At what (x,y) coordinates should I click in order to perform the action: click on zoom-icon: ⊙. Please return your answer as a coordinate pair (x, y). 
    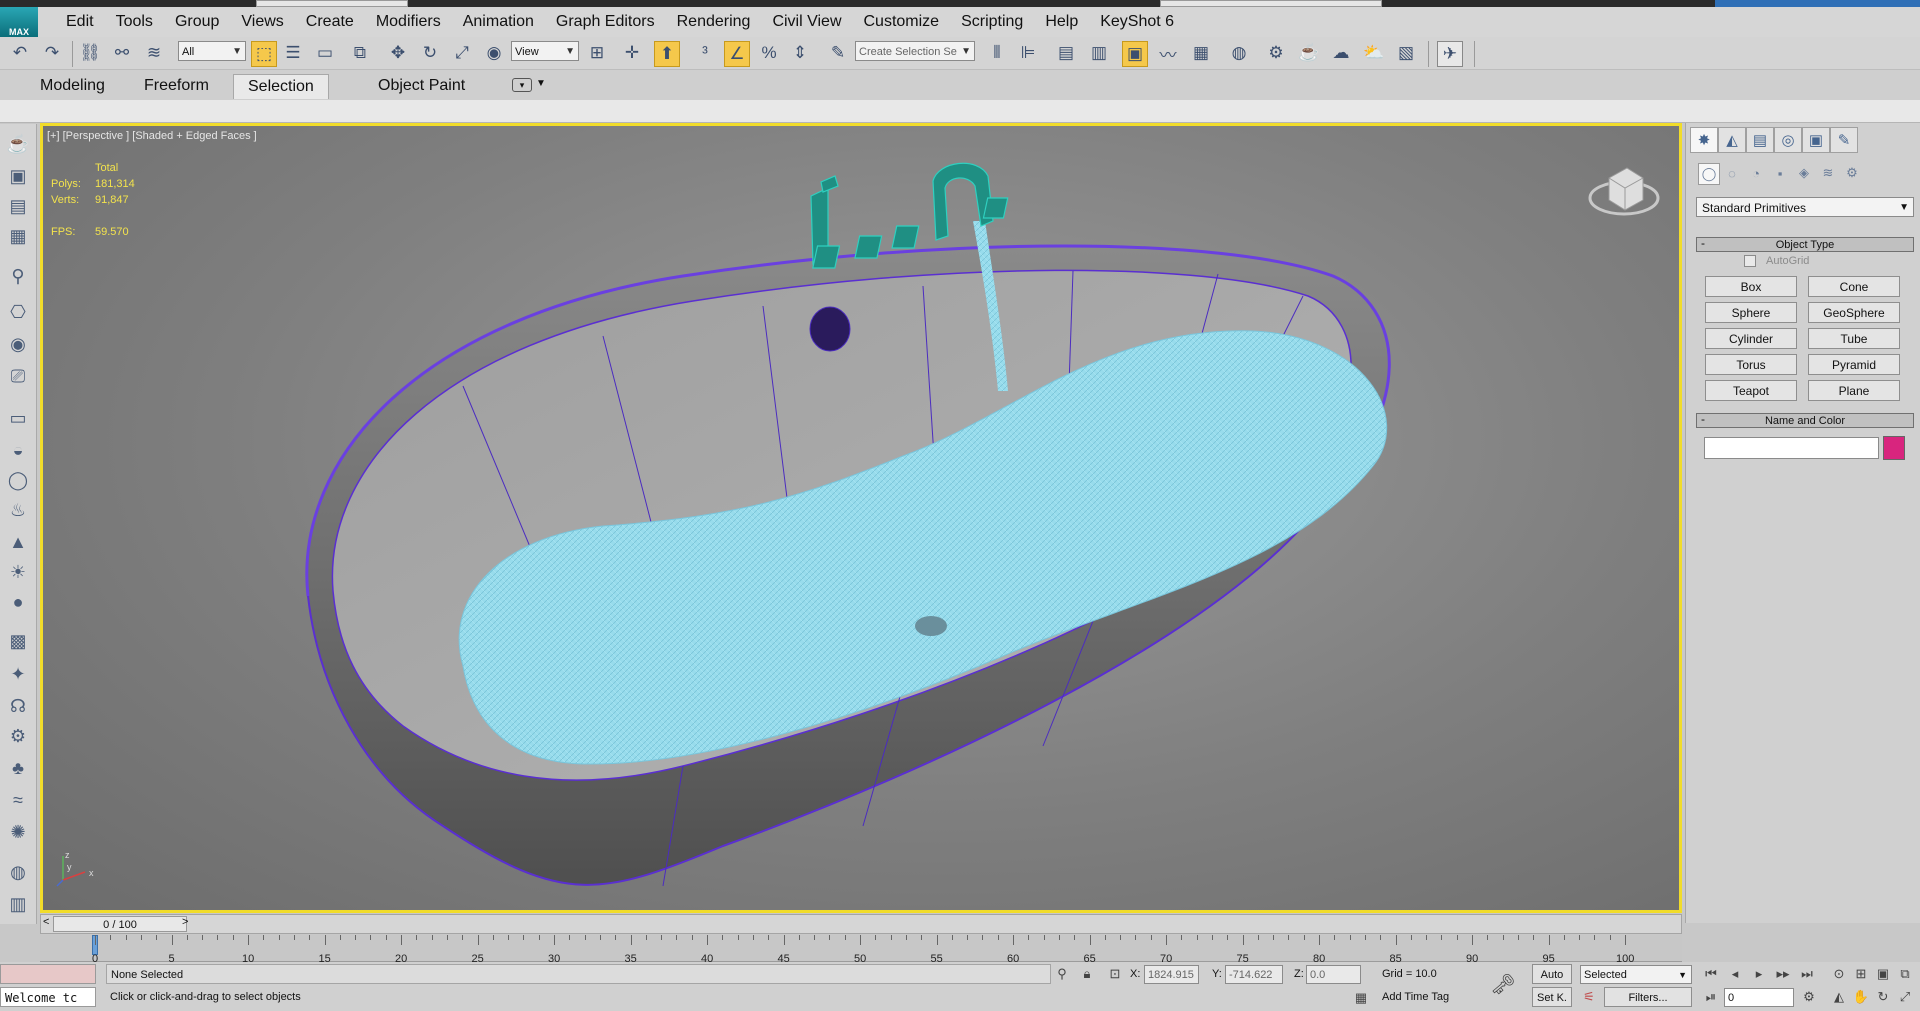
    Looking at the image, I should click on (1839, 974).